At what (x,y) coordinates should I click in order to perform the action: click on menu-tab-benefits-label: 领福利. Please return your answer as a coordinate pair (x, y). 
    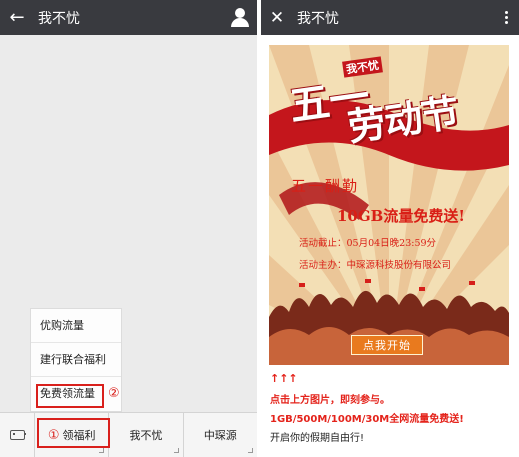
    Looking at the image, I should click on (79, 435).